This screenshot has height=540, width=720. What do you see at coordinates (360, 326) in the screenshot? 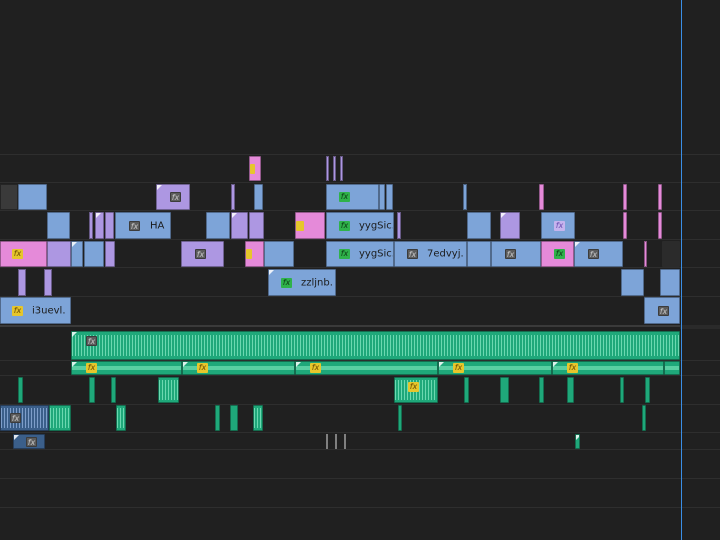
I see `video-audio-divider` at bounding box center [360, 326].